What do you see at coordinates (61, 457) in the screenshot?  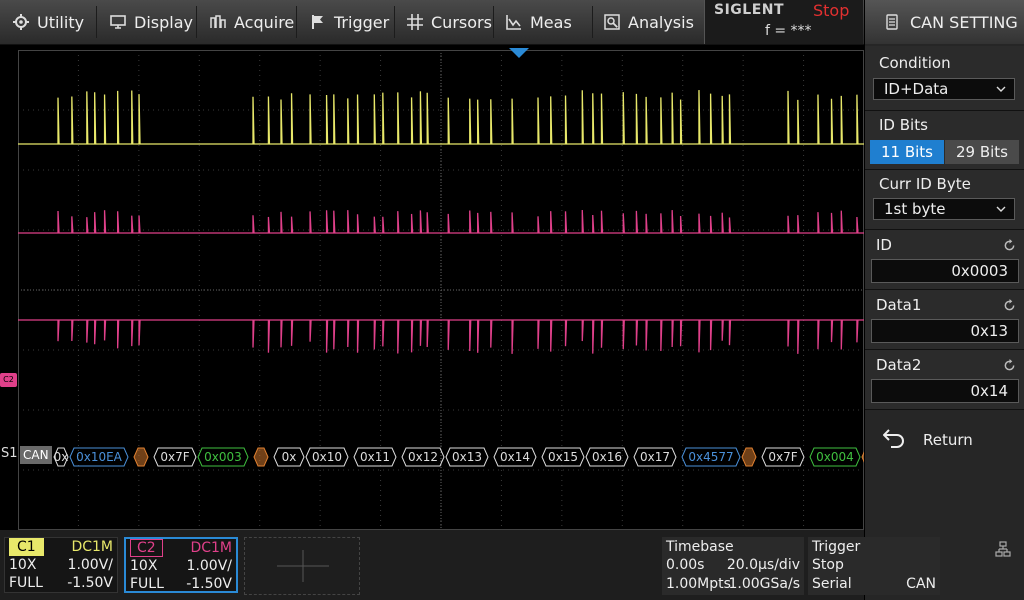 I see `decode-frame-label-0: 0x` at bounding box center [61, 457].